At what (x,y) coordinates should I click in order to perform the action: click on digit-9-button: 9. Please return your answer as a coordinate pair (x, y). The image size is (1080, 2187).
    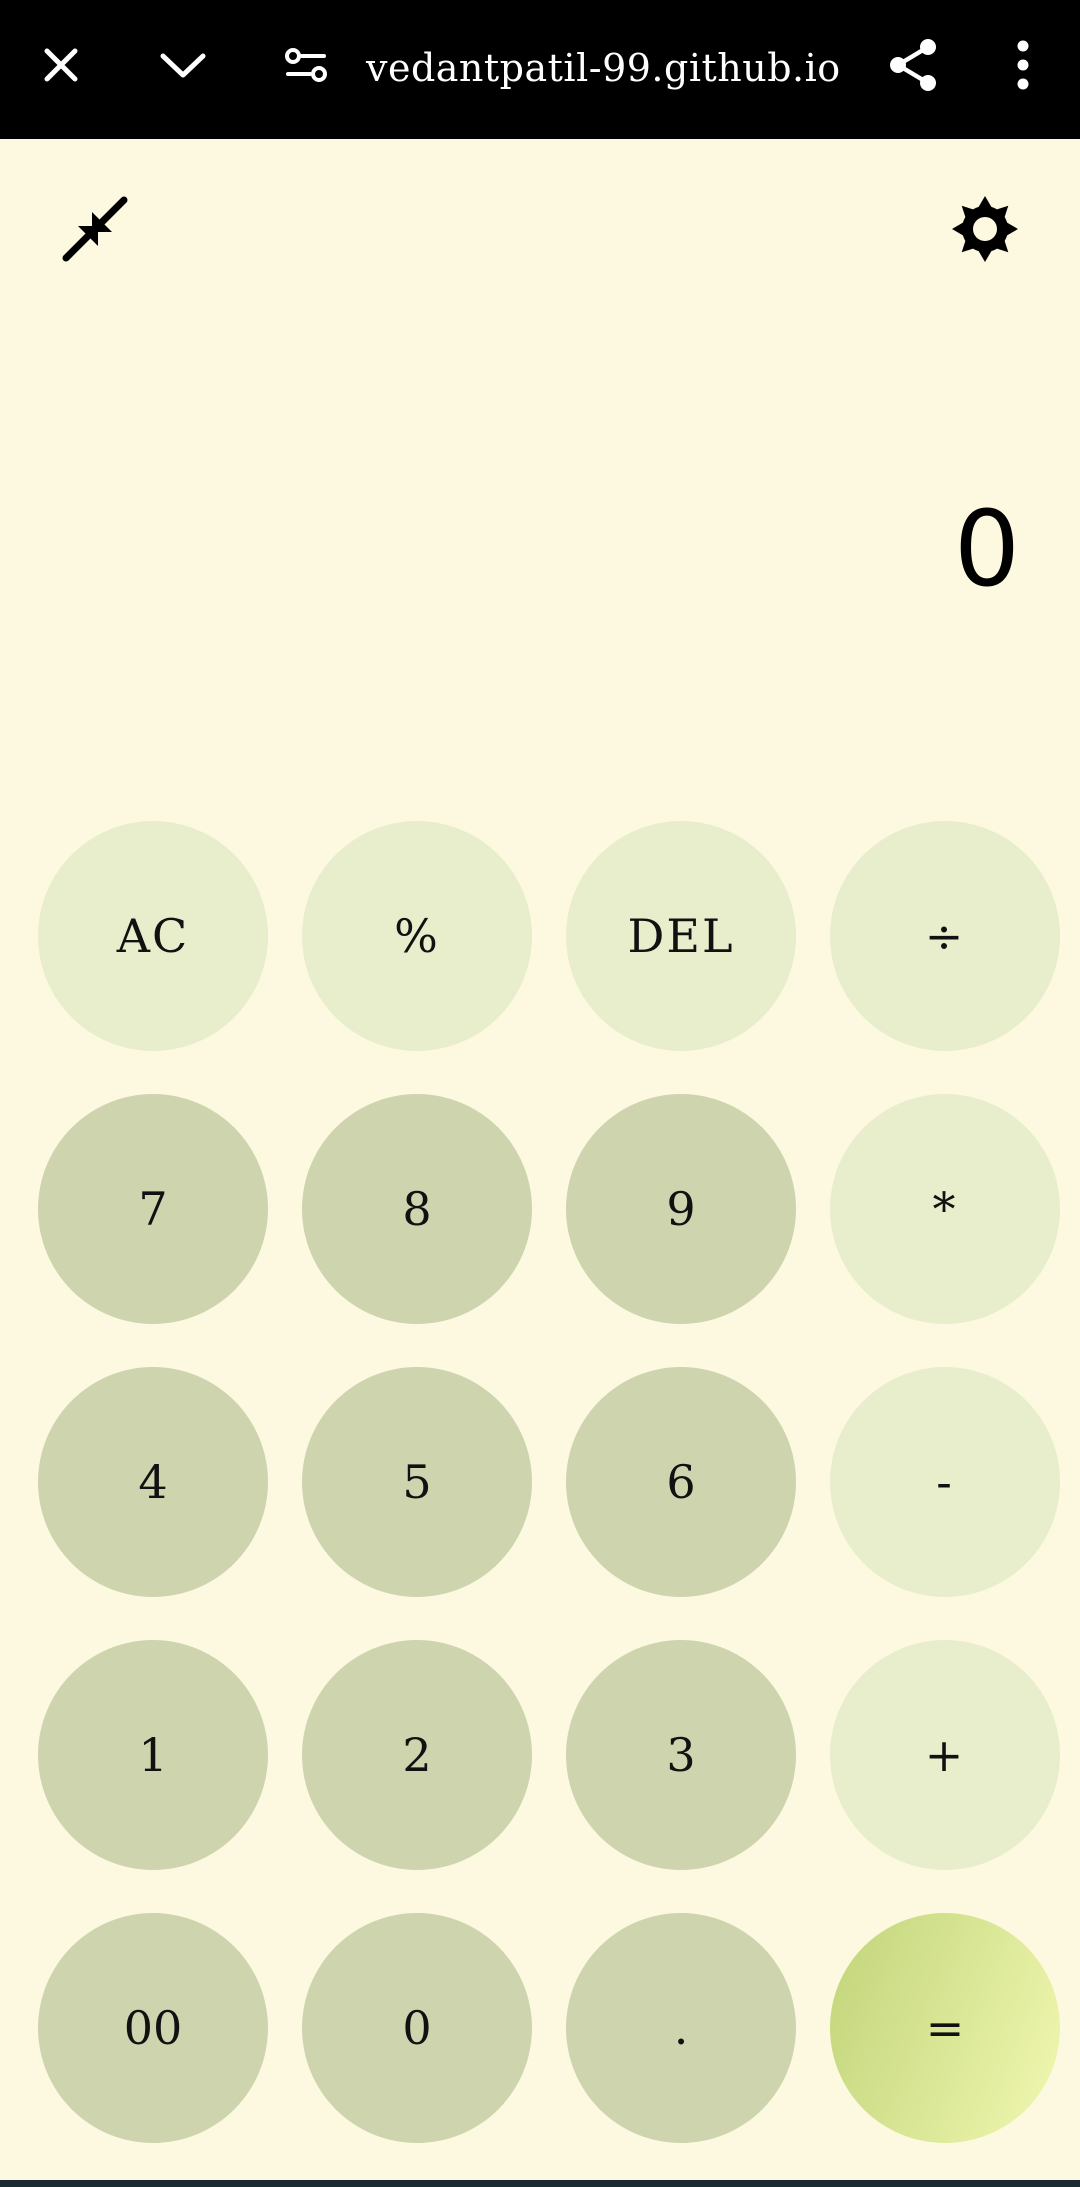
    Looking at the image, I should click on (681, 1209).